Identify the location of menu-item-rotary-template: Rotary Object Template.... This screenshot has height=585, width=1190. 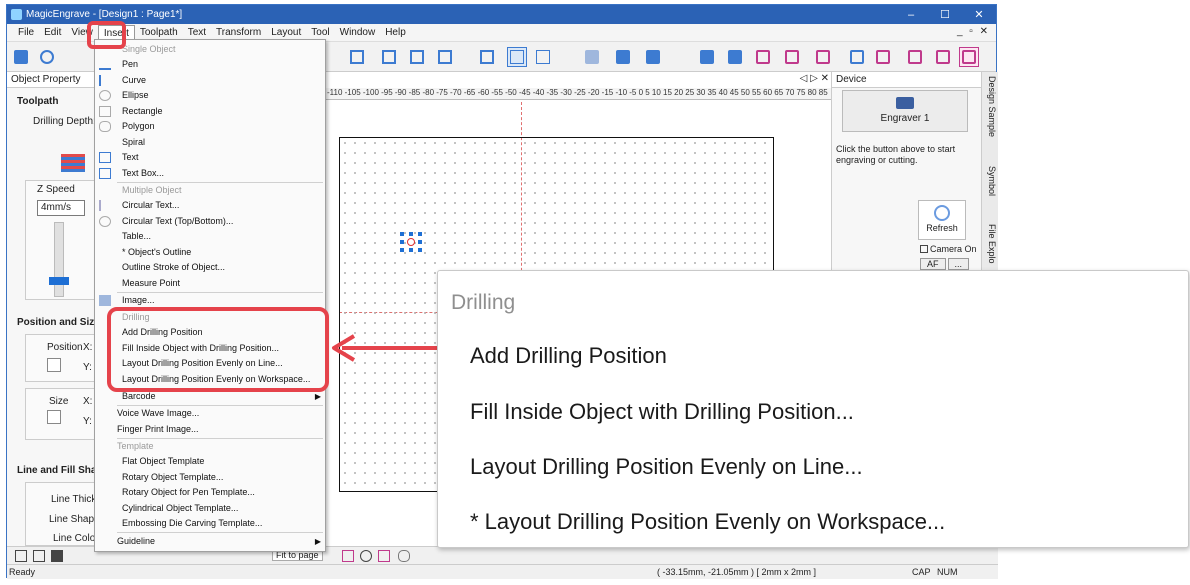
(210, 478).